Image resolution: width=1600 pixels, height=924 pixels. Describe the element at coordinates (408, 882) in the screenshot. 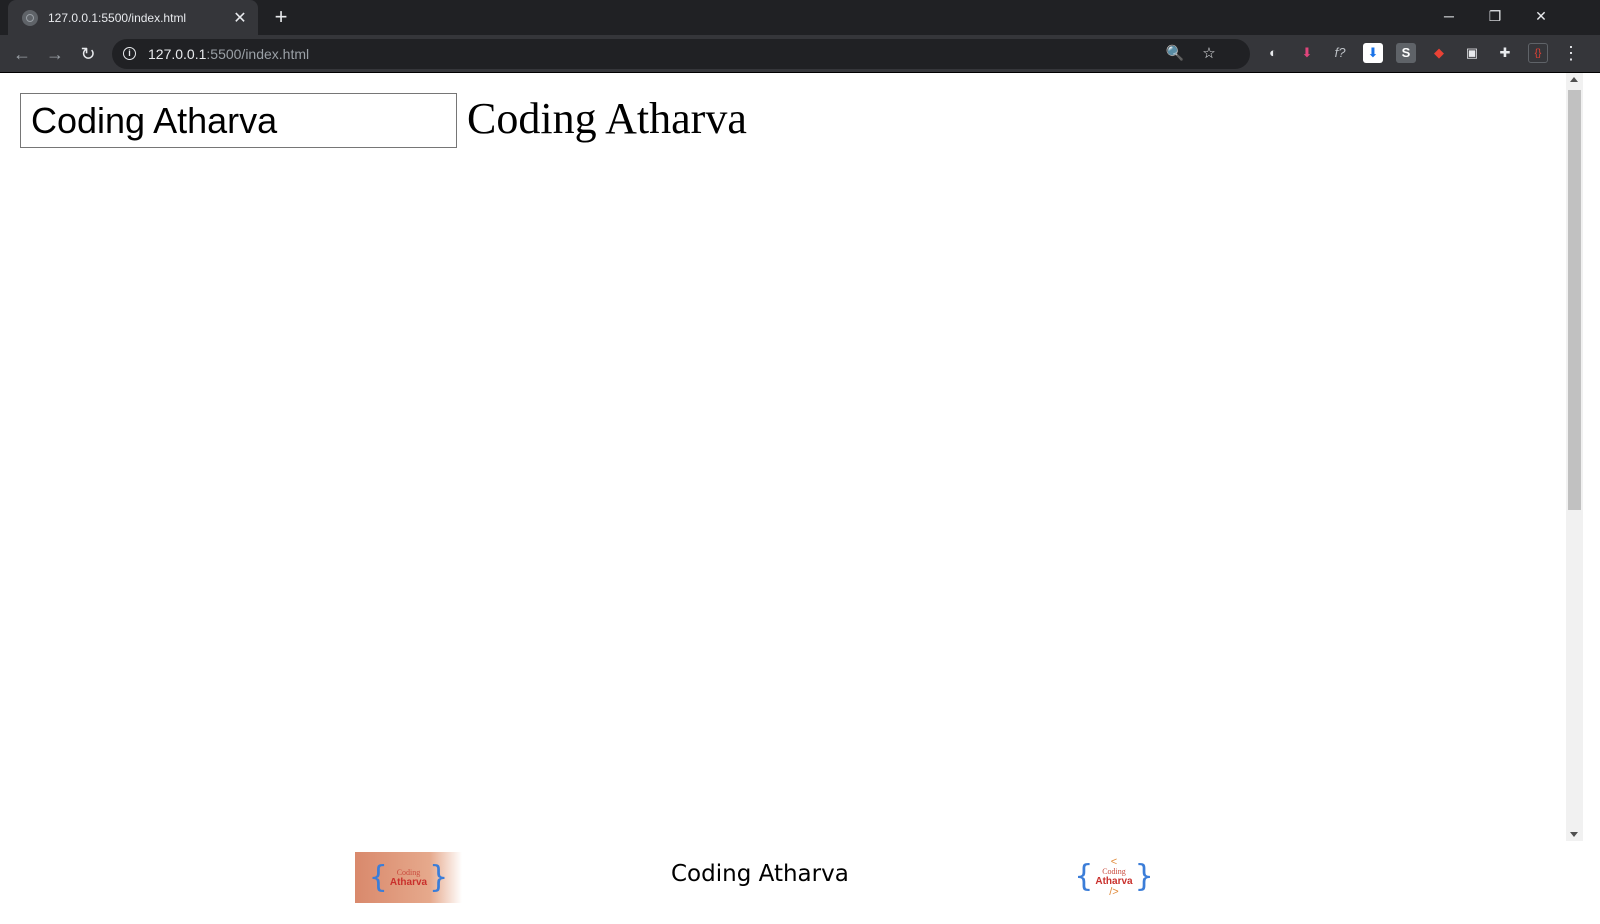

I see `logo-atharva-text: Atharva` at that location.